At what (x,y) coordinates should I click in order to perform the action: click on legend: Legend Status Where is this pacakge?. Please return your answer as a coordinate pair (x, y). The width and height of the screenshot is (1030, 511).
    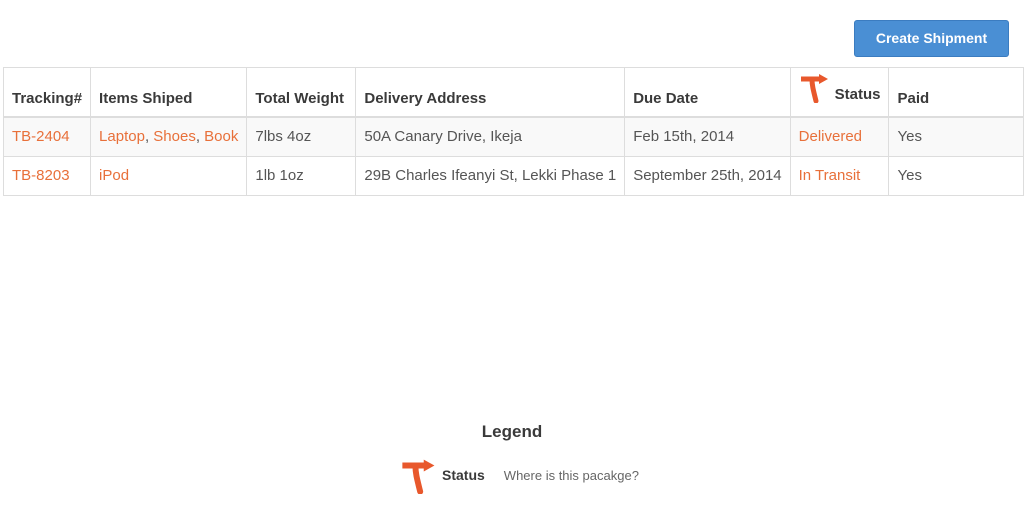
    Looking at the image, I should click on (515, 458).